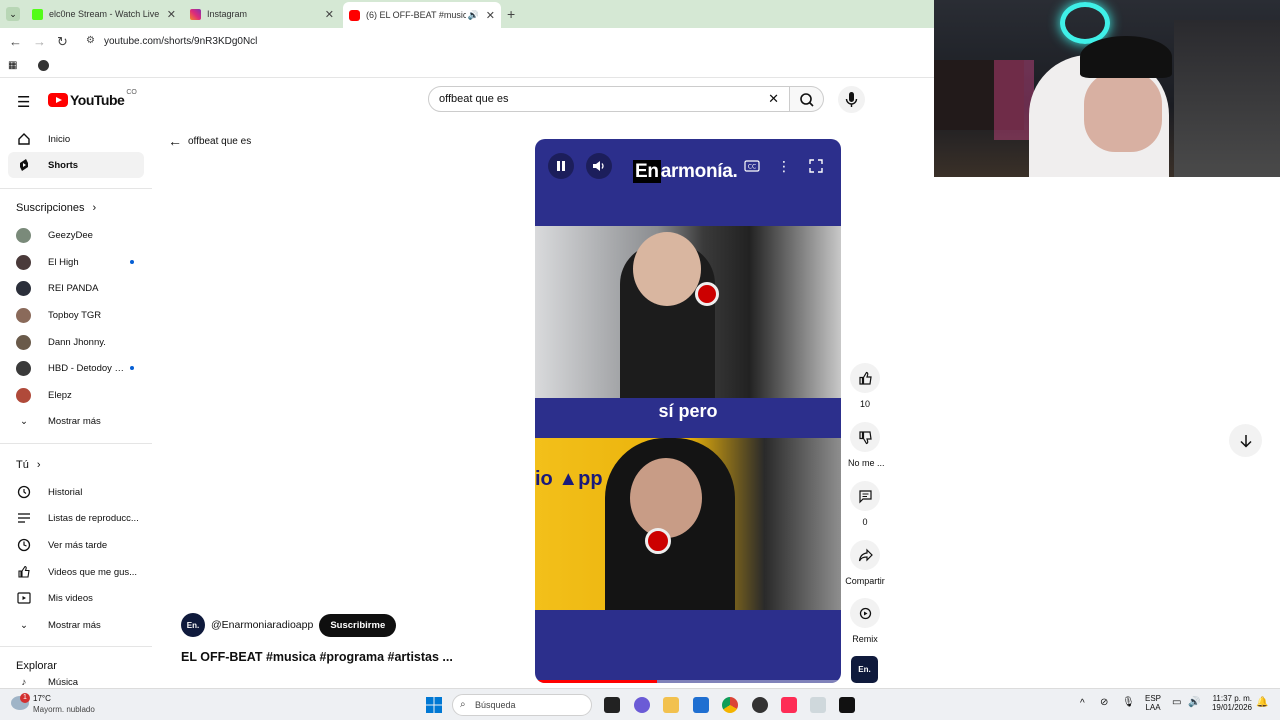 The height and width of the screenshot is (720, 1280). What do you see at coordinates (23, 102) in the screenshot?
I see `menu-icon: ☰` at bounding box center [23, 102].